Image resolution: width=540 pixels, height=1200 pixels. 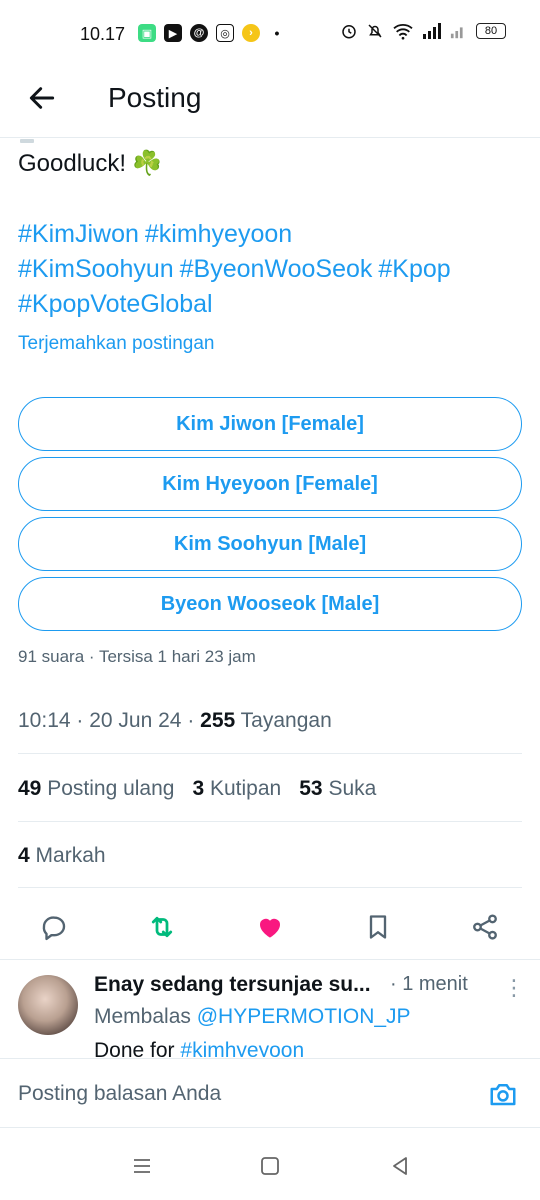 I want to click on poll-option: Byeon Wooseok [Male], so click(x=270, y=604).